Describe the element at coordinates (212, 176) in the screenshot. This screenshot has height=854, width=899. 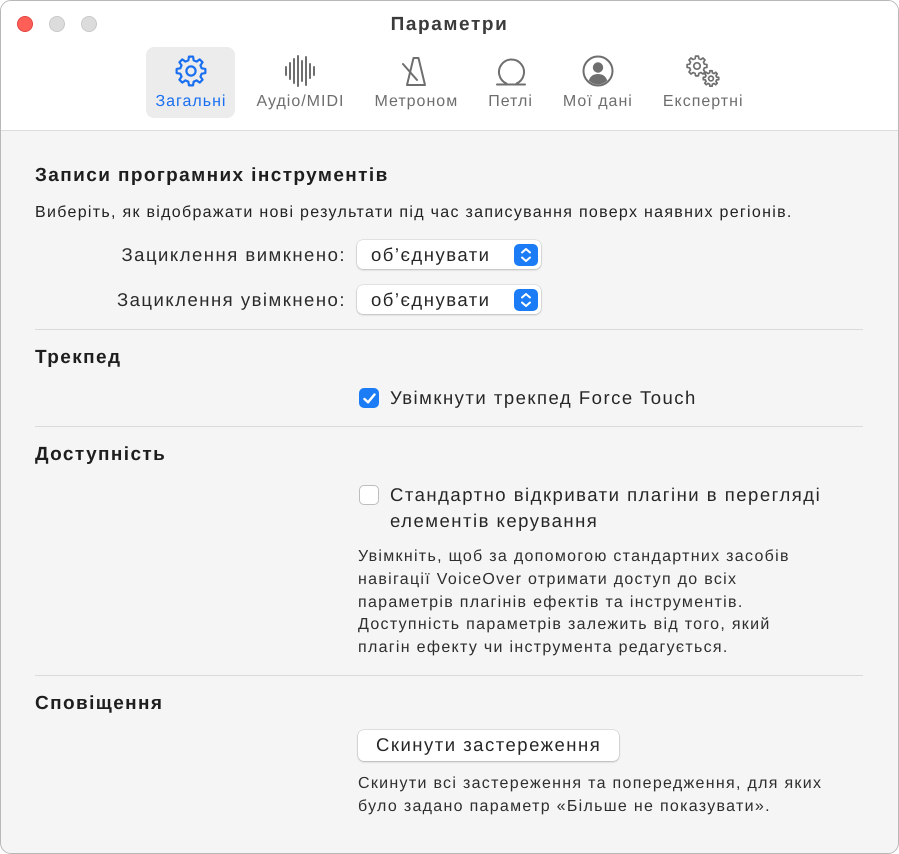
I see `section-heading: Записи програмних інструментів` at that location.